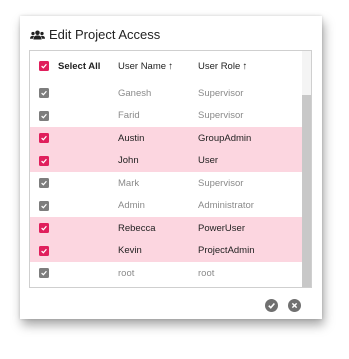  Describe the element at coordinates (131, 138) in the screenshot. I see `user-name-cell: Austin` at that location.